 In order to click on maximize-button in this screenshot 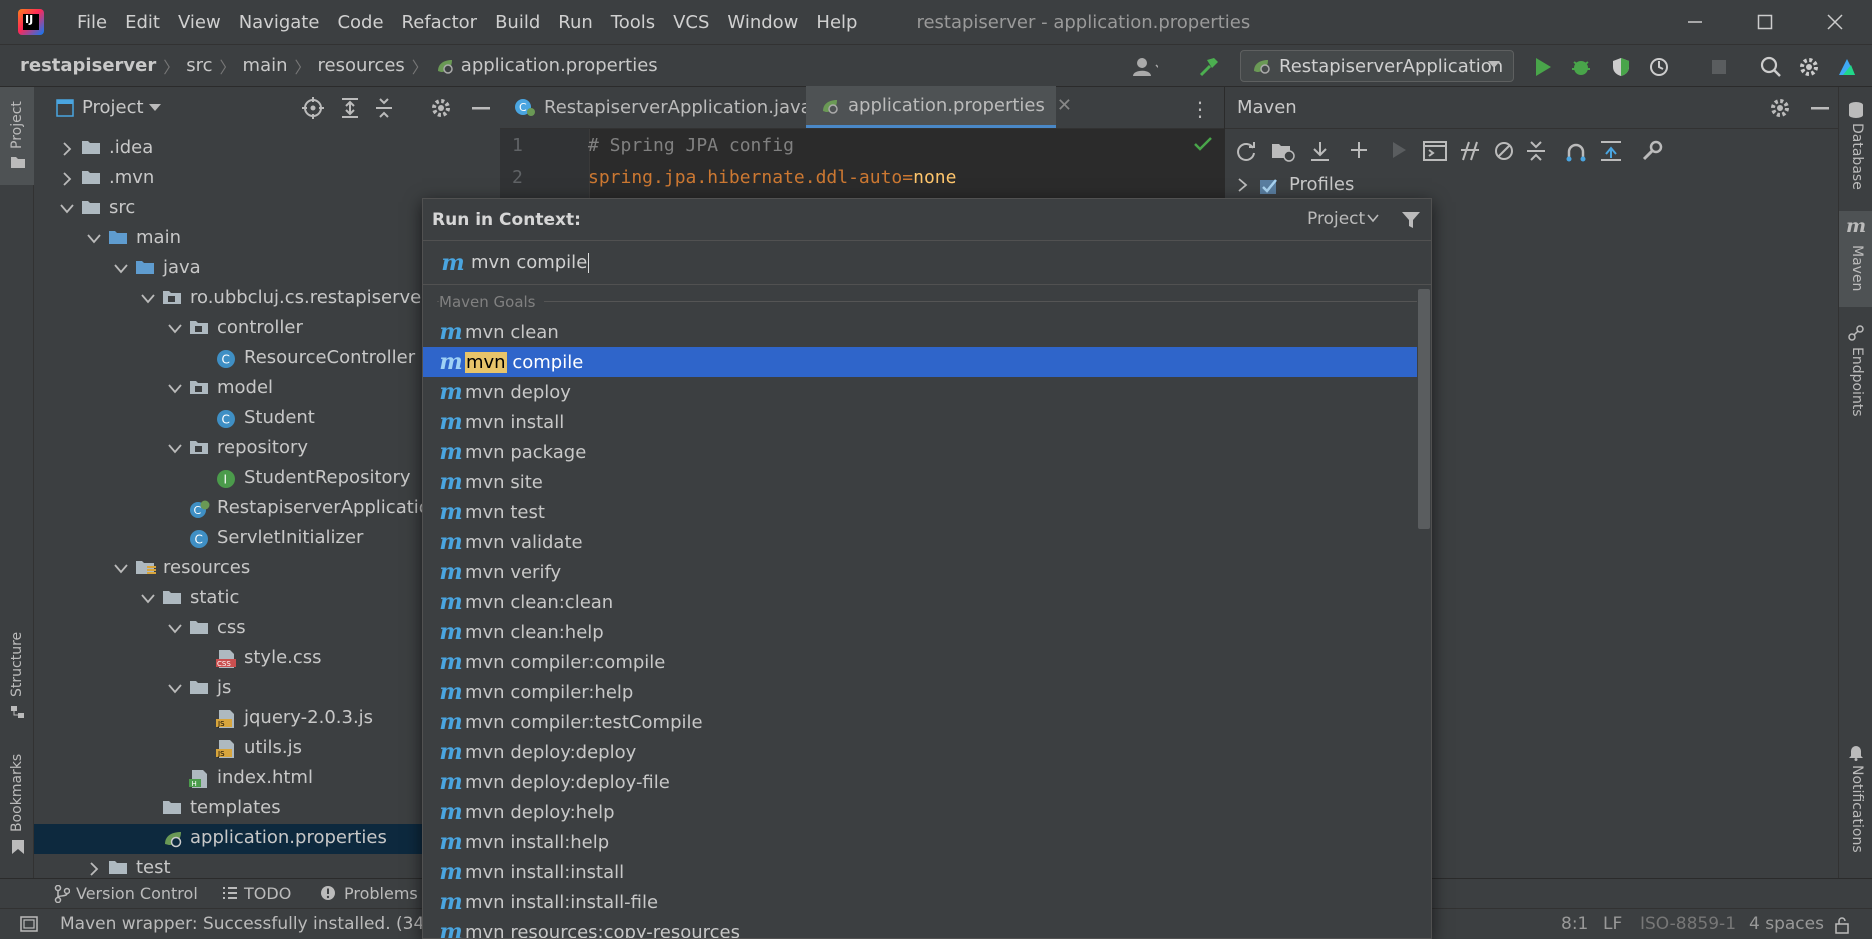, I will do `click(1765, 22)`.